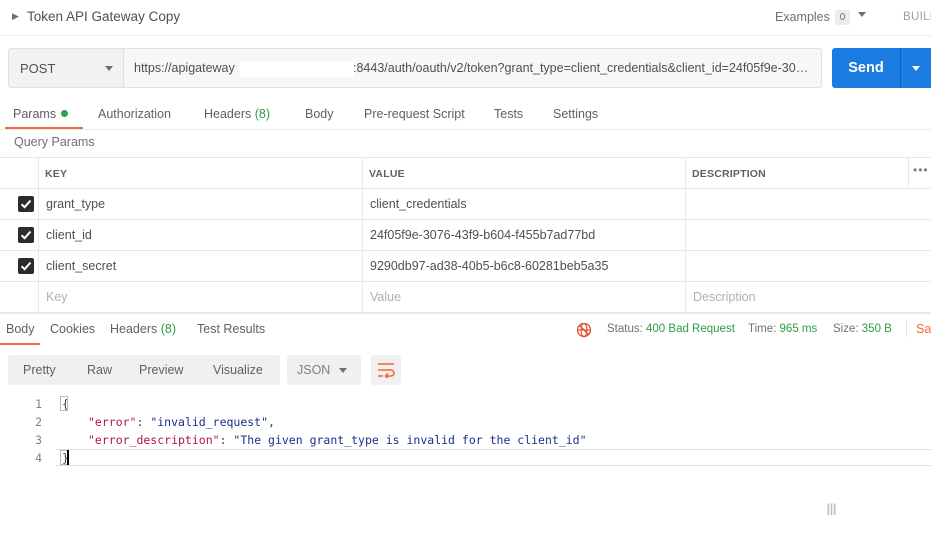  What do you see at coordinates (418, 204) in the screenshot?
I see `param-value: client_credentials` at bounding box center [418, 204].